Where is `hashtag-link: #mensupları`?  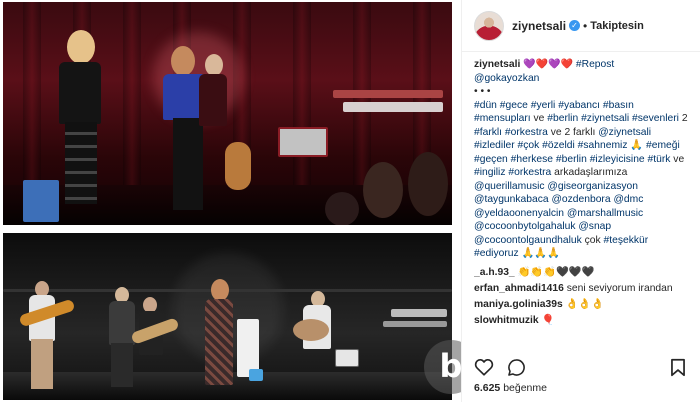 hashtag-link: #mensupları is located at coordinates (502, 118).